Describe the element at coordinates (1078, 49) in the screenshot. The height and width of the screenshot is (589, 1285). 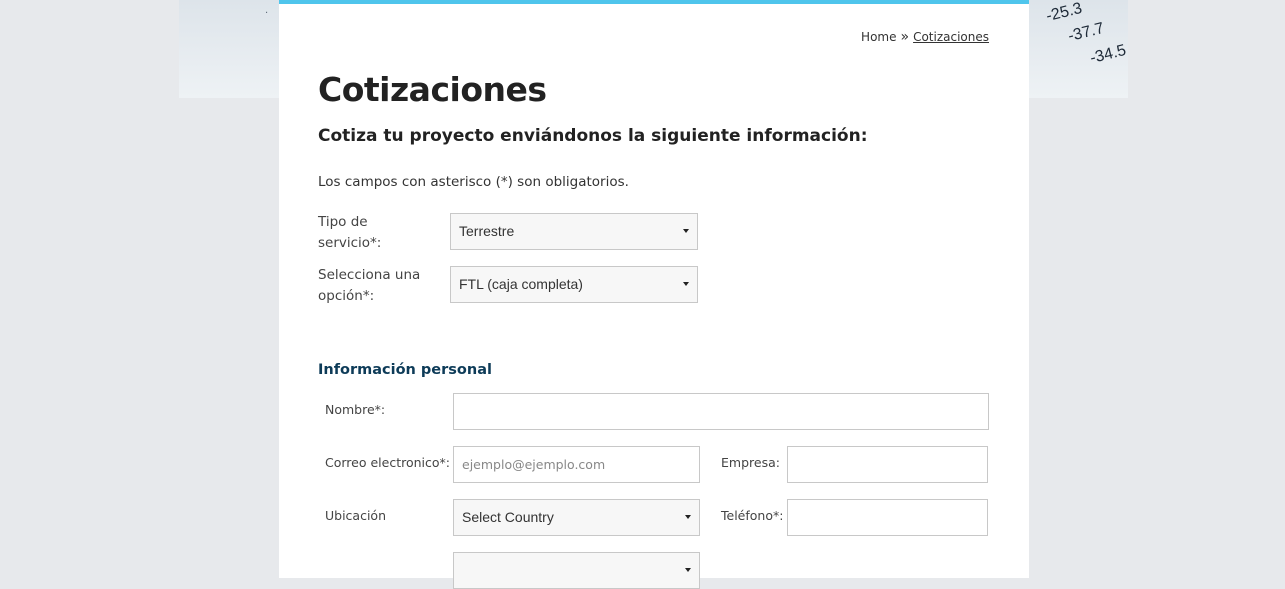
I see `hero-numbers: -25.3 -37.7 -34.5` at that location.